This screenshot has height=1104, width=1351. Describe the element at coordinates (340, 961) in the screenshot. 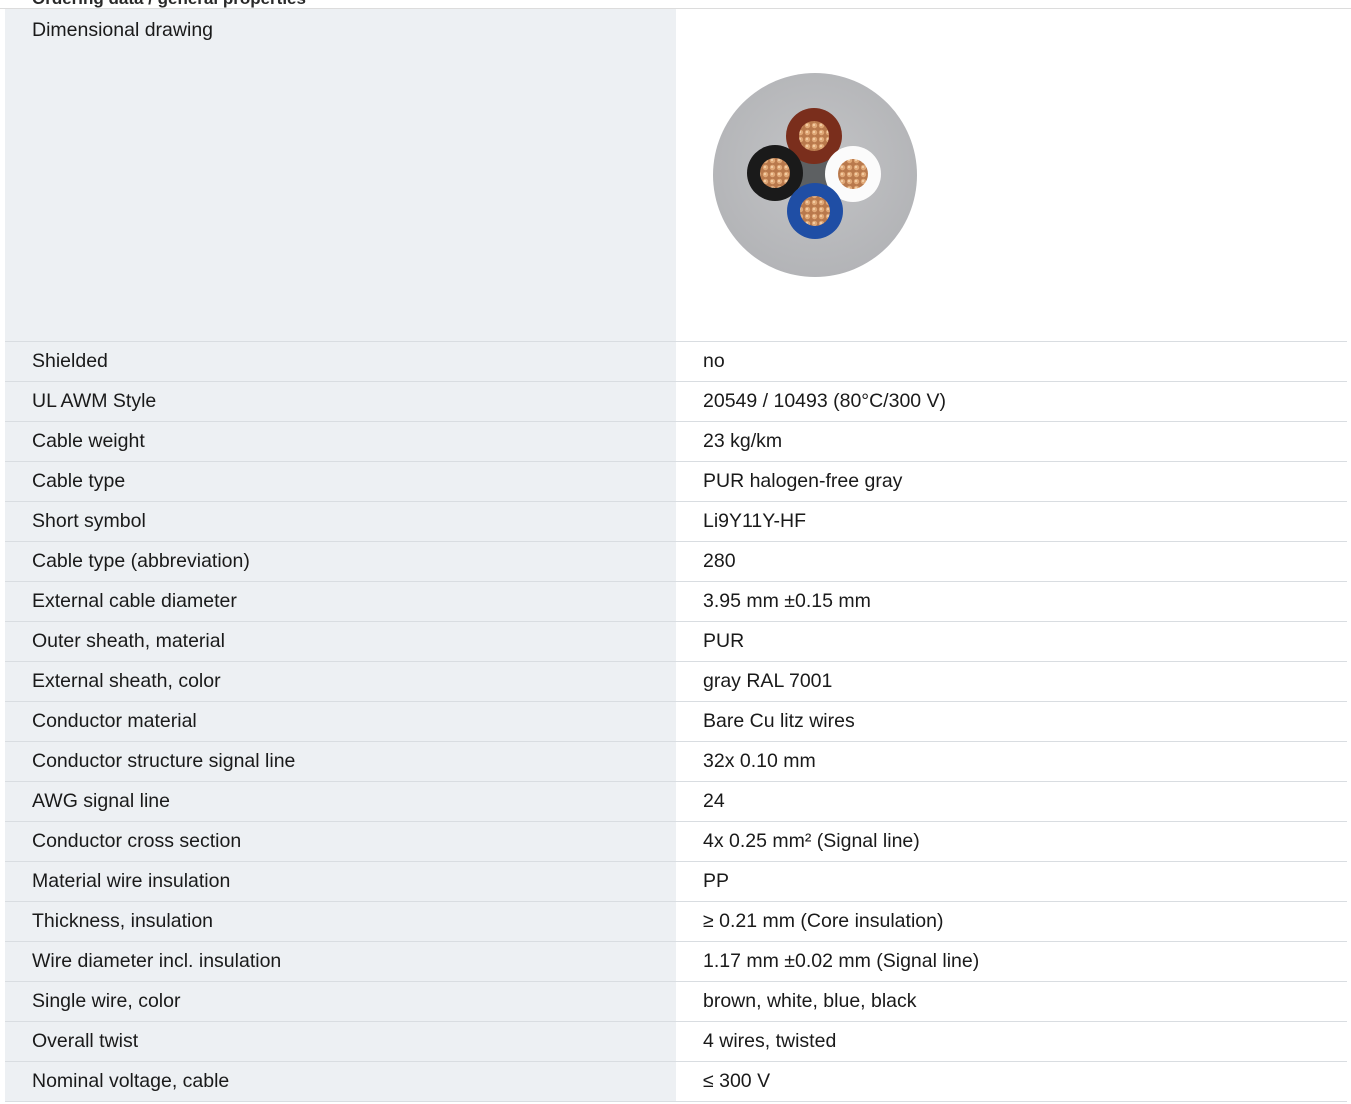

I see `spec-label: Wire diameter incl. insulation` at that location.